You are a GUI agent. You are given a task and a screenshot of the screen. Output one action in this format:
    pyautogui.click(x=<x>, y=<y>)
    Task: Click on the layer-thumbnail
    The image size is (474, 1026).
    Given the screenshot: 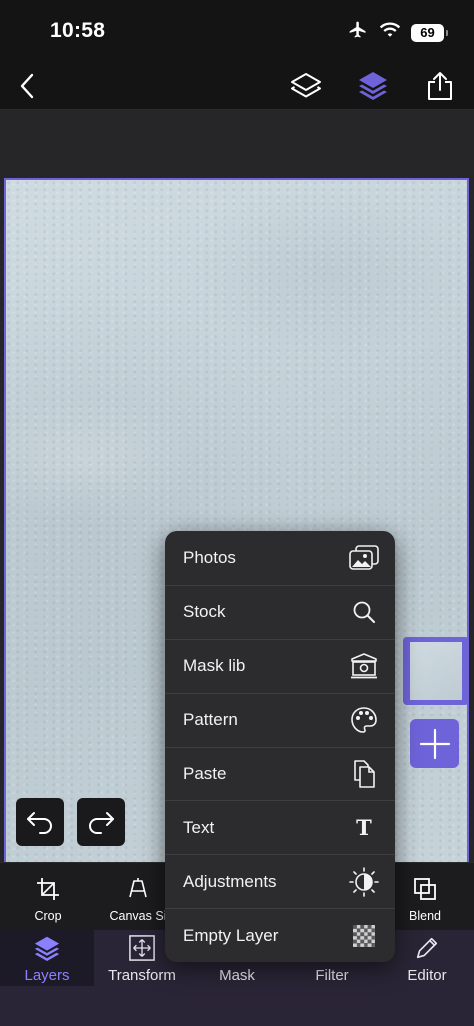 What is the action you would take?
    pyautogui.click(x=436, y=671)
    